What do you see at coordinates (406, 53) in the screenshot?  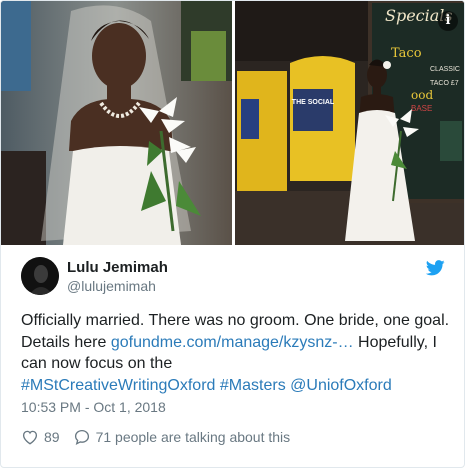 I see `taco-sign-text: Taco` at bounding box center [406, 53].